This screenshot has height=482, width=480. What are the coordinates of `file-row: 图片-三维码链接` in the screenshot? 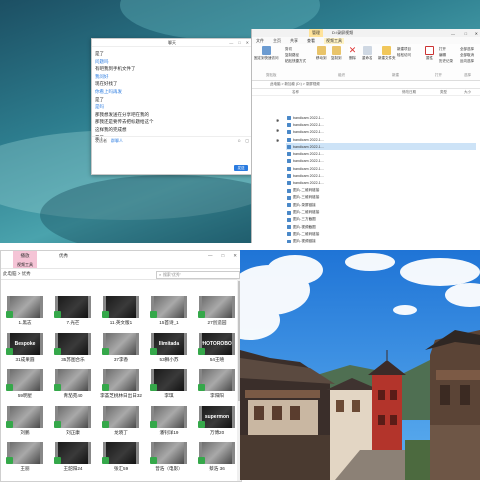 It's located at (381, 197).